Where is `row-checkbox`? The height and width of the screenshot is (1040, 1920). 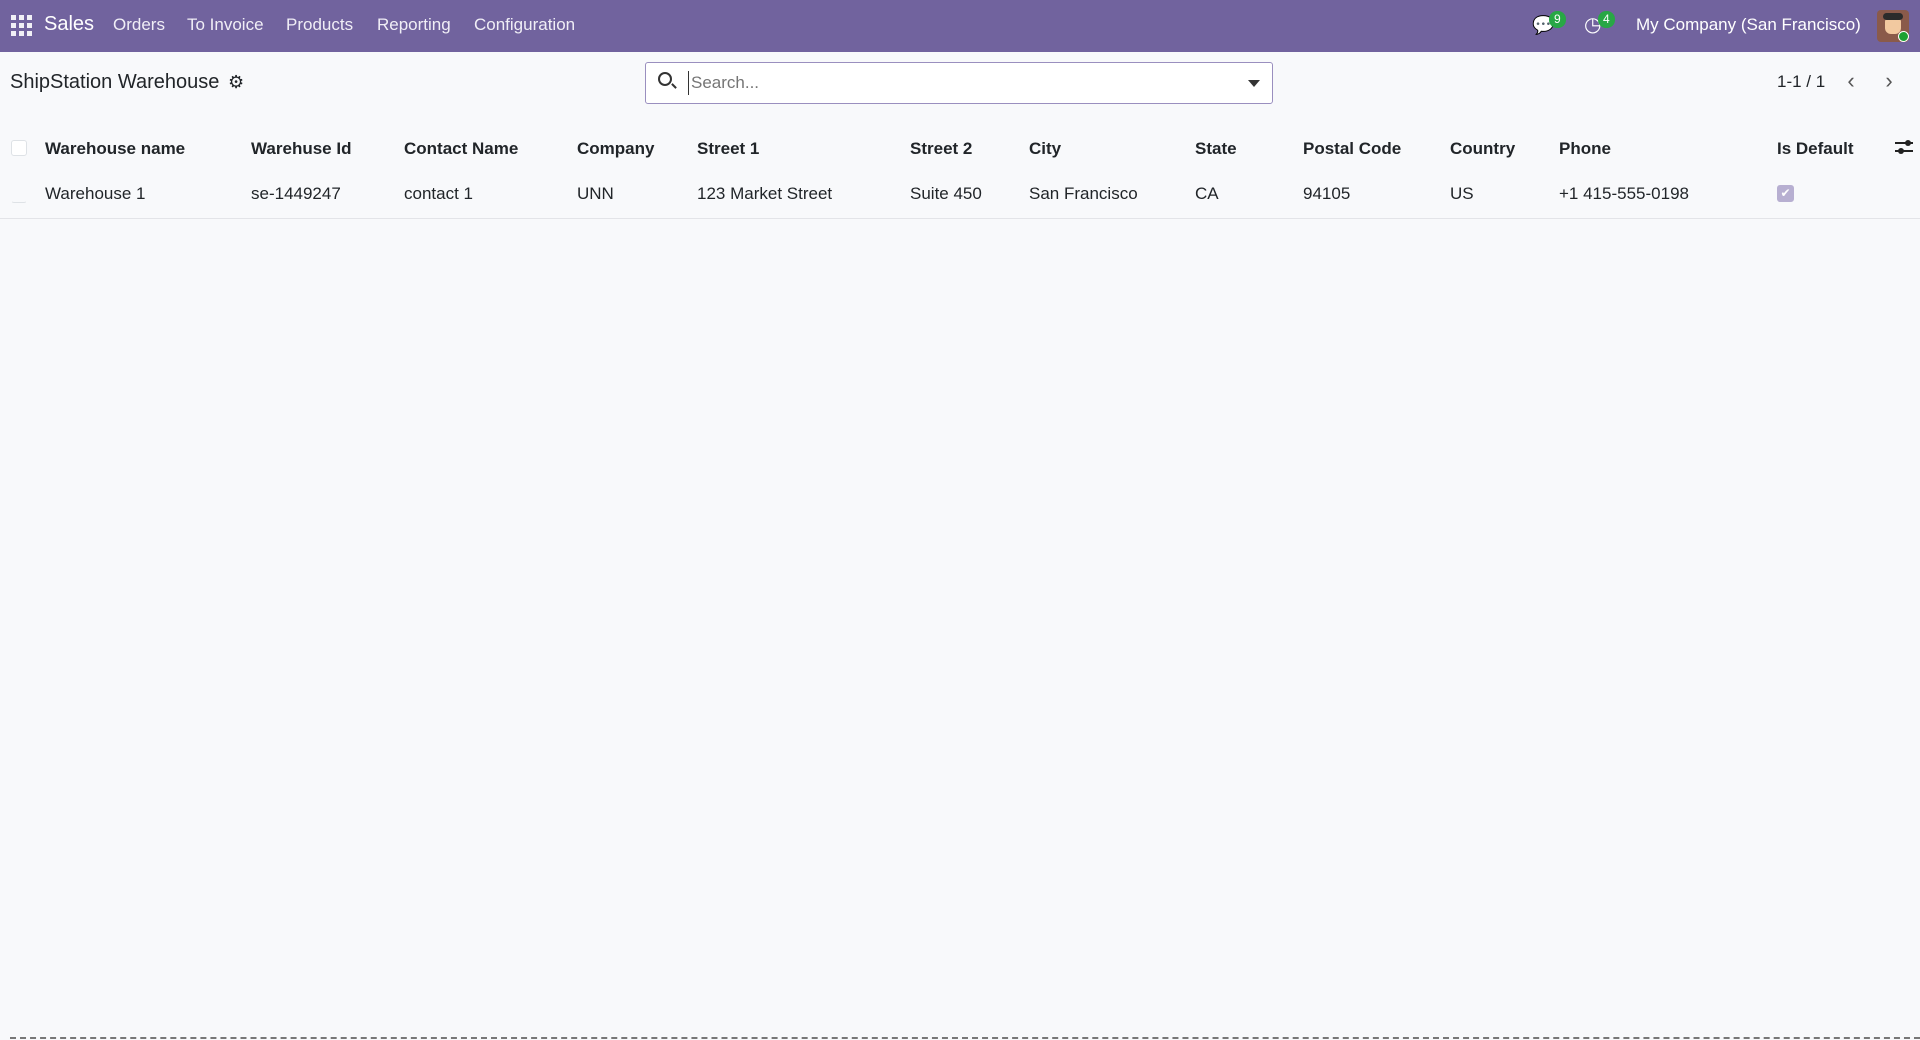
row-checkbox is located at coordinates (19, 195).